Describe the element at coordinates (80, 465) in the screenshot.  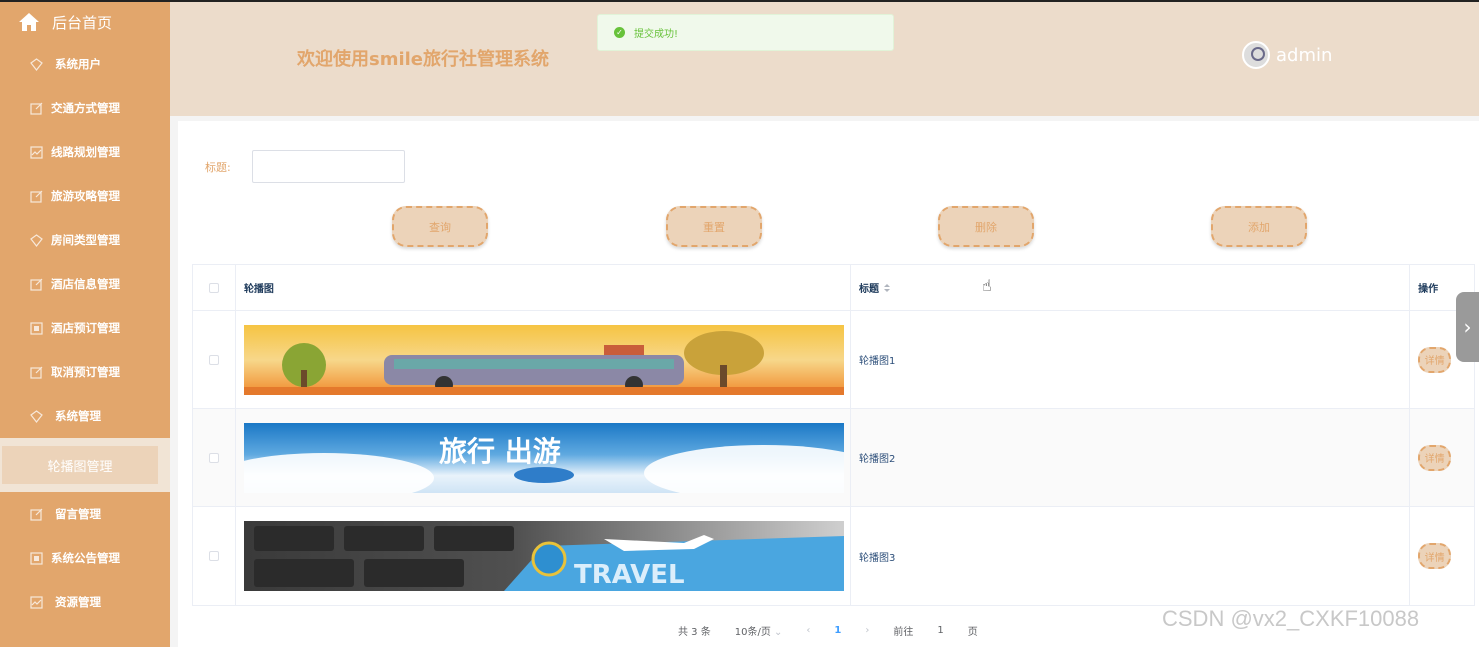
I see `sidebar-item-carousel: 轮播图管理` at that location.